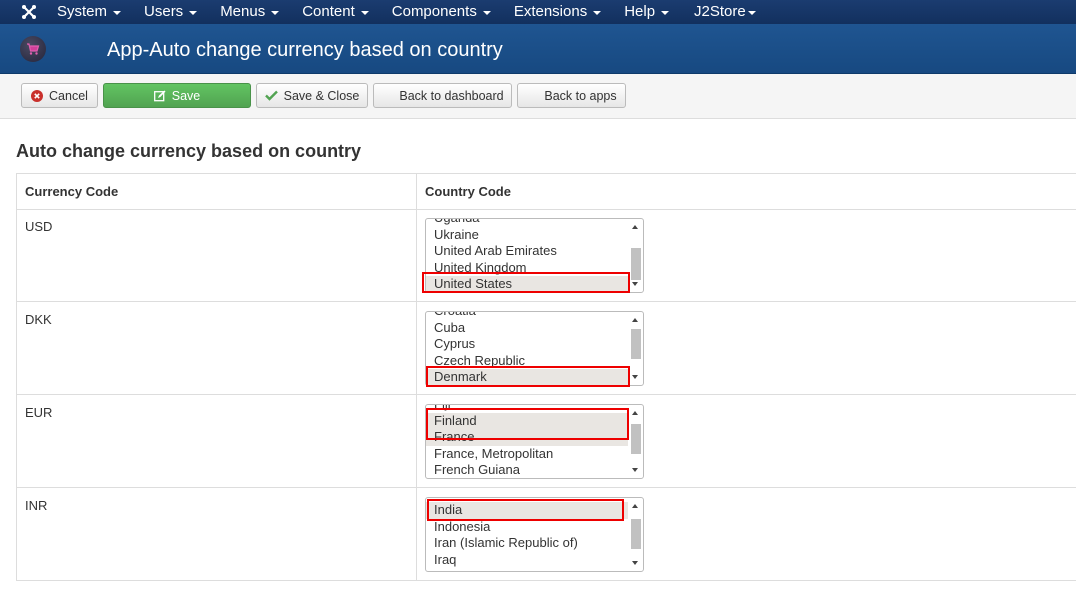  Describe the element at coordinates (527, 284) in the screenshot. I see `country-option-selected: United States` at that location.